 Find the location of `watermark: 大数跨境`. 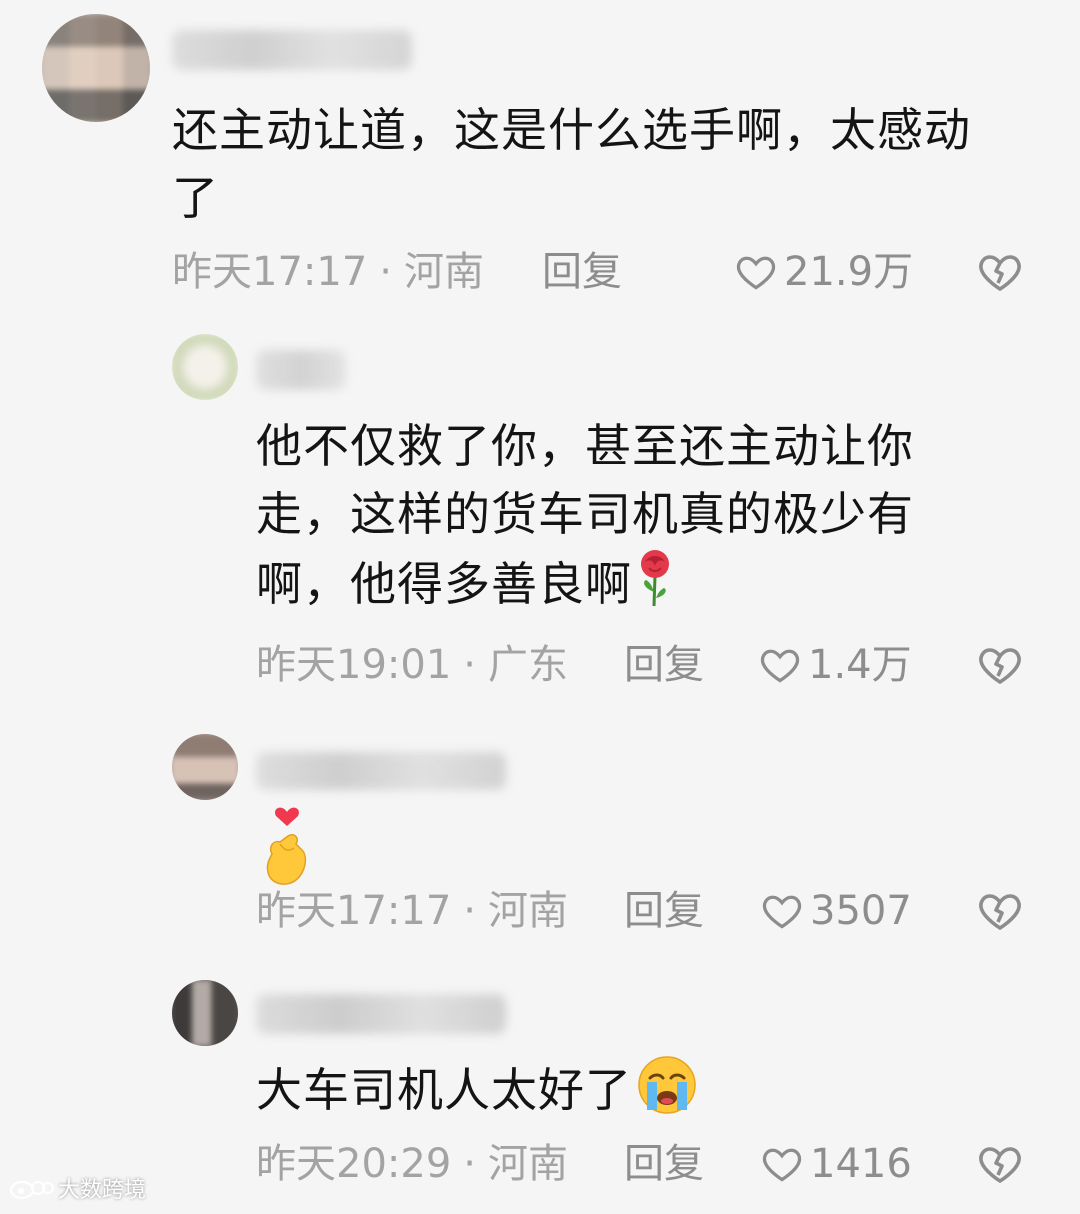

watermark: 大数跨境 is located at coordinates (77, 1188).